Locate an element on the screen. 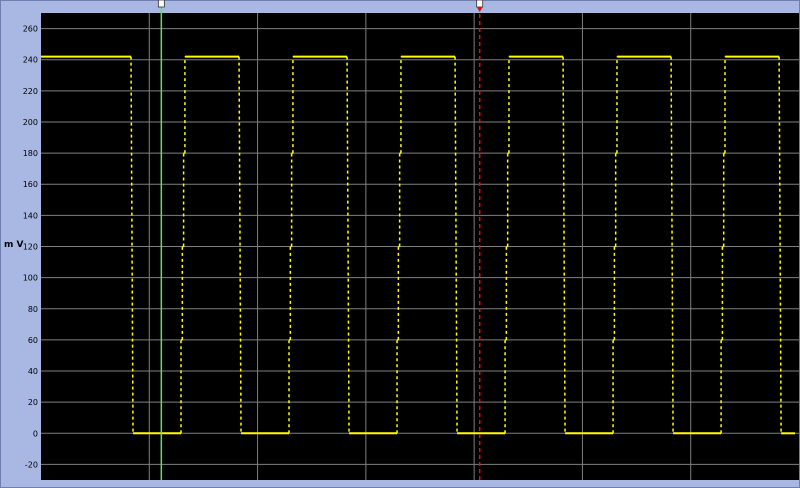  y-tick-label: 160 is located at coordinates (30, 184).